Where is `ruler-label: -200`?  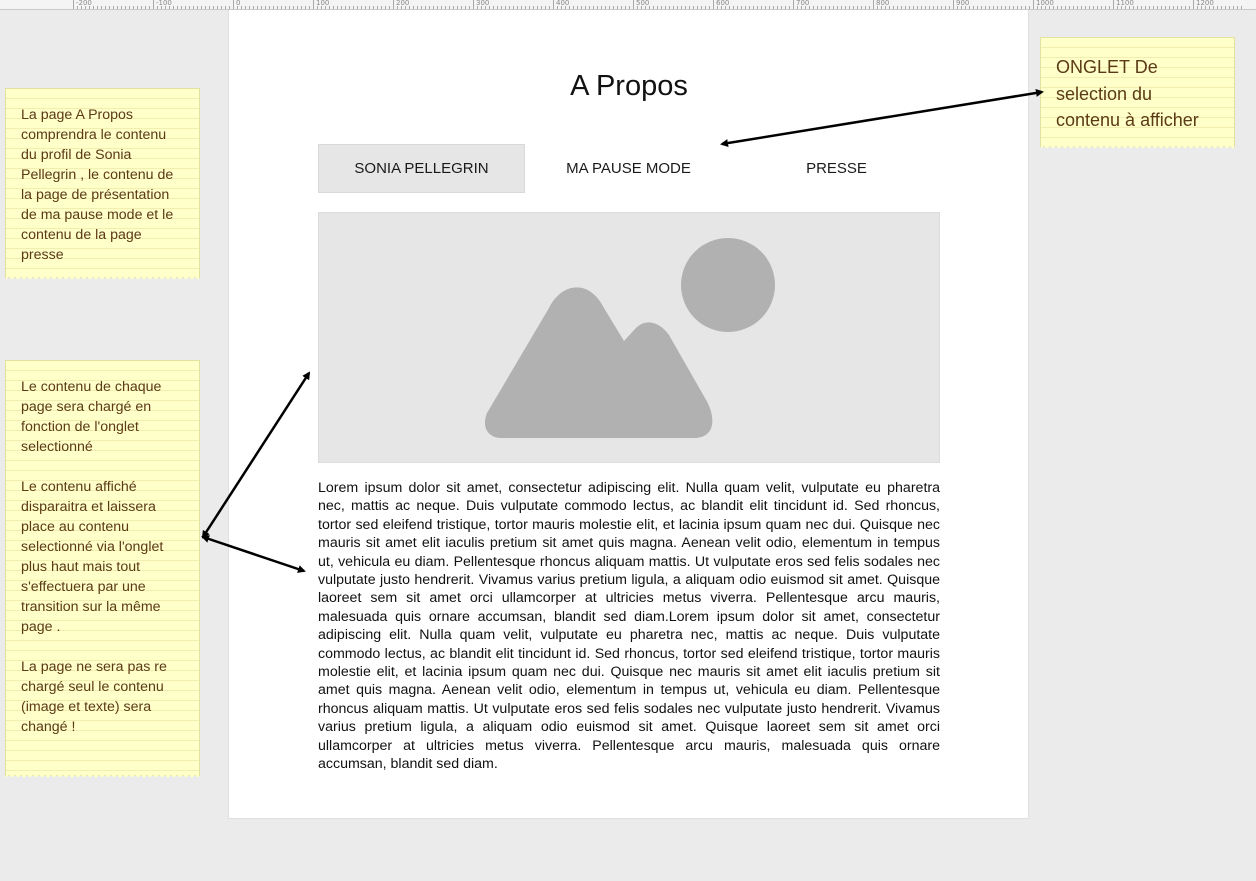
ruler-label: -200 is located at coordinates (84, 3).